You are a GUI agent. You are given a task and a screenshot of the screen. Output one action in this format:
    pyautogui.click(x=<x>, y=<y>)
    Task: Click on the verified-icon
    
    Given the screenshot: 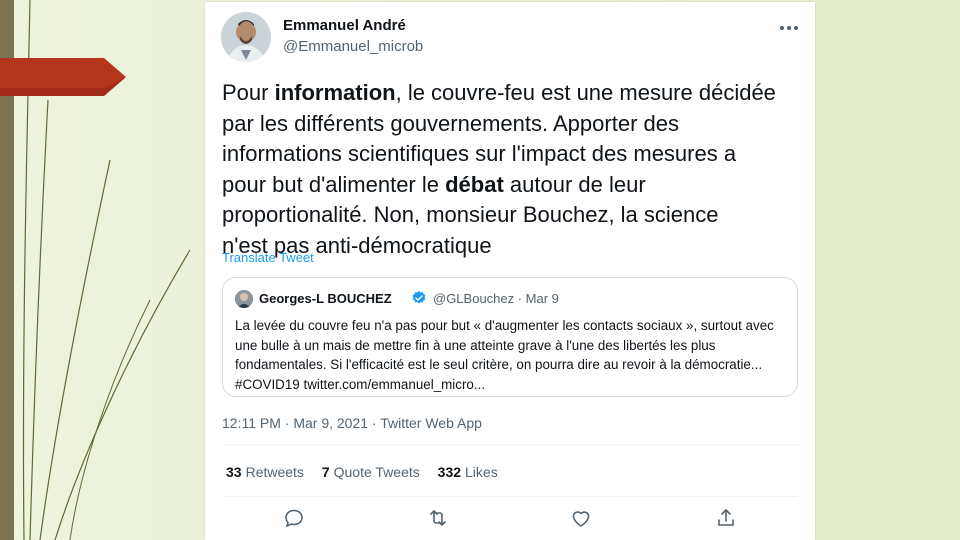 What is the action you would take?
    pyautogui.click(x=419, y=297)
    